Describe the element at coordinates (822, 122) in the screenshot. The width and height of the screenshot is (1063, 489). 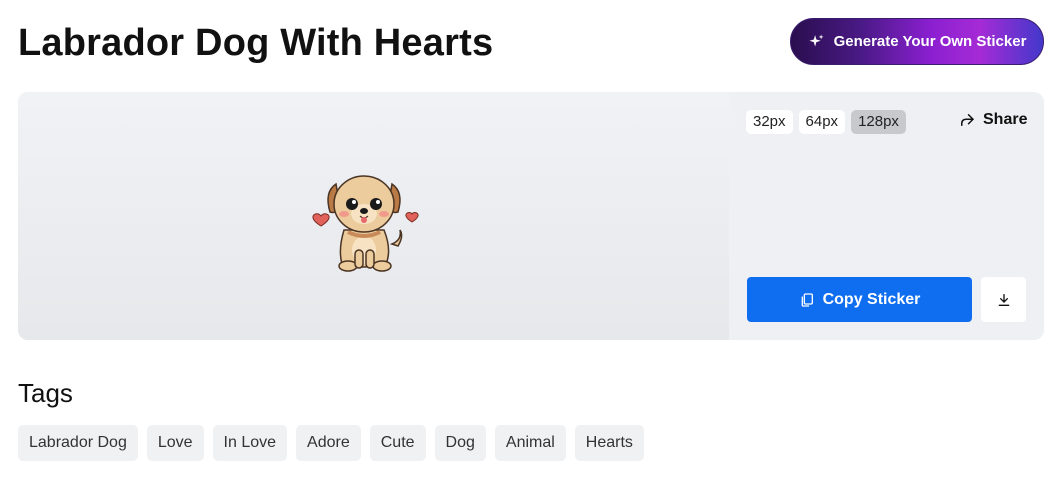
I see `size-option-64px: 64px` at that location.